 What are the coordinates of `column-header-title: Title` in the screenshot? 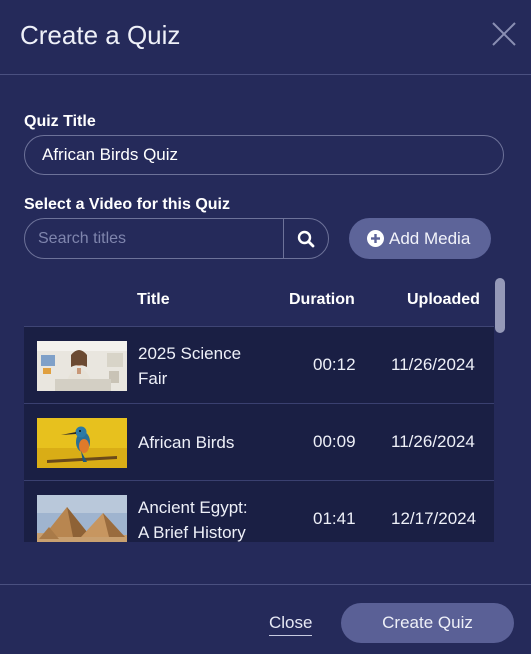 It's located at (153, 300).